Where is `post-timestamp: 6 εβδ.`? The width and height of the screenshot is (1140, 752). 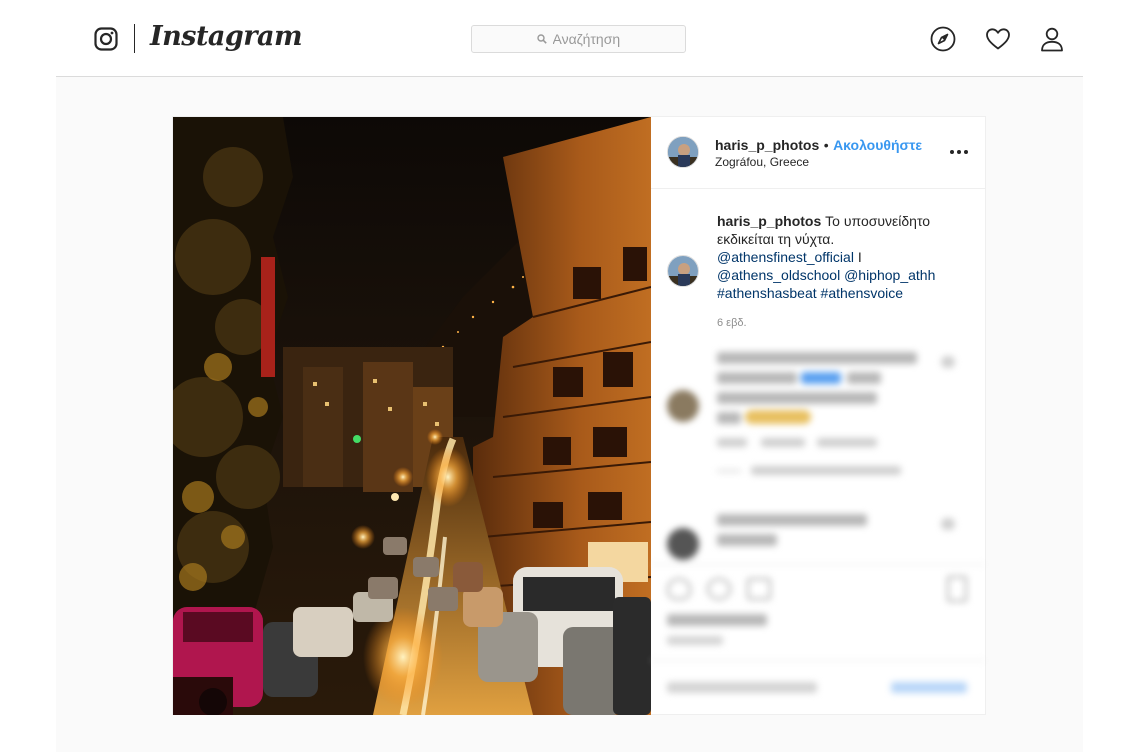
post-timestamp: 6 εβδ. is located at coordinates (732, 323).